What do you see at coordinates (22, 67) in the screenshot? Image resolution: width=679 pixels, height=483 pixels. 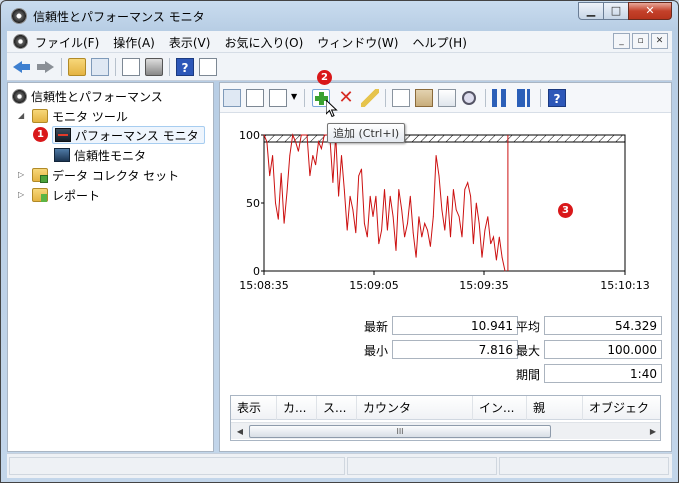 I see `back-arrow-icon` at bounding box center [22, 67].